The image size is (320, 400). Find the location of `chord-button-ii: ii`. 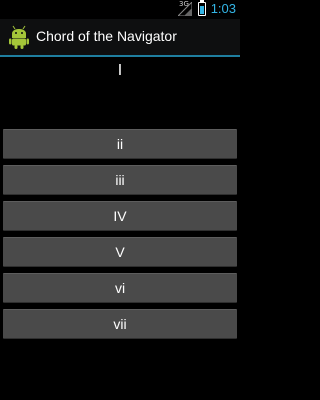

chord-button-ii: ii is located at coordinates (120, 144).